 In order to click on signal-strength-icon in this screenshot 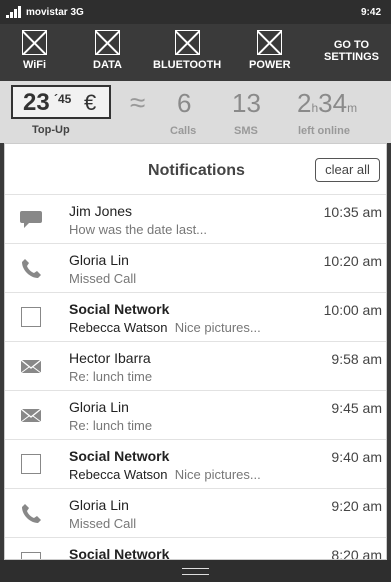, I will do `click(14, 12)`.